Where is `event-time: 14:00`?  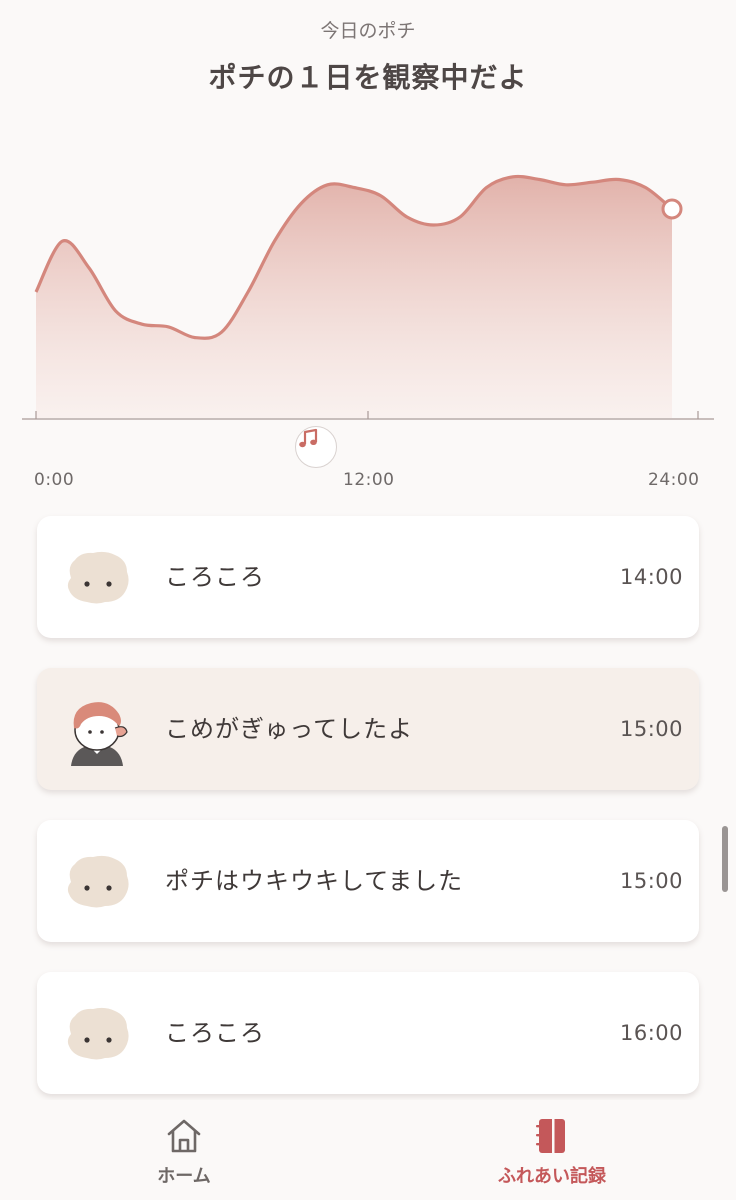
event-time: 14:00 is located at coordinates (651, 577).